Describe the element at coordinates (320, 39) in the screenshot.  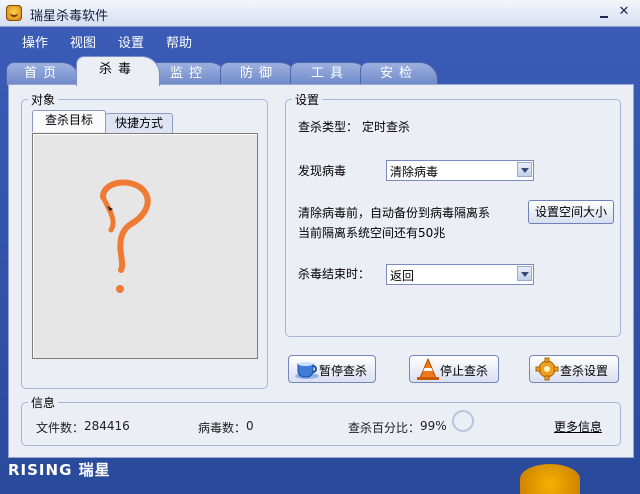
I see `menu-bar: 操作 视图 设置 帮助` at that location.